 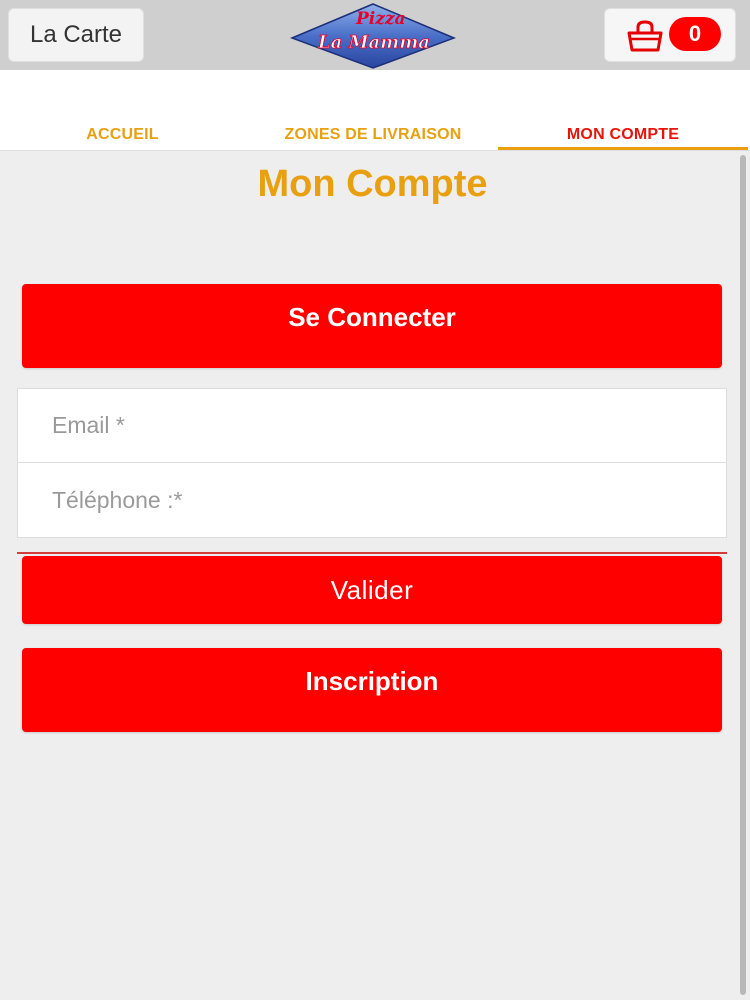 I want to click on phone-field: Téléphone :*, so click(x=372, y=500).